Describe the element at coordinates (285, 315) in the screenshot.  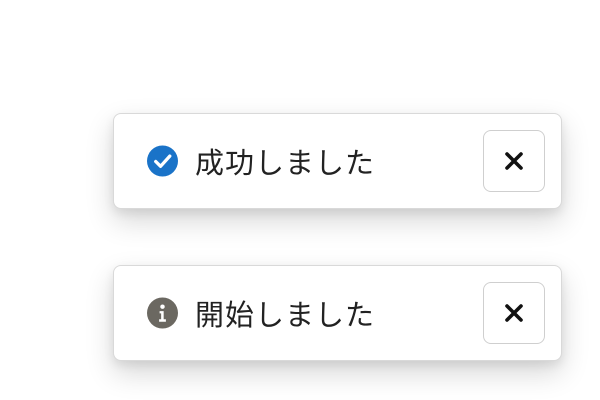
I see `toast-message: 開始しました` at that location.